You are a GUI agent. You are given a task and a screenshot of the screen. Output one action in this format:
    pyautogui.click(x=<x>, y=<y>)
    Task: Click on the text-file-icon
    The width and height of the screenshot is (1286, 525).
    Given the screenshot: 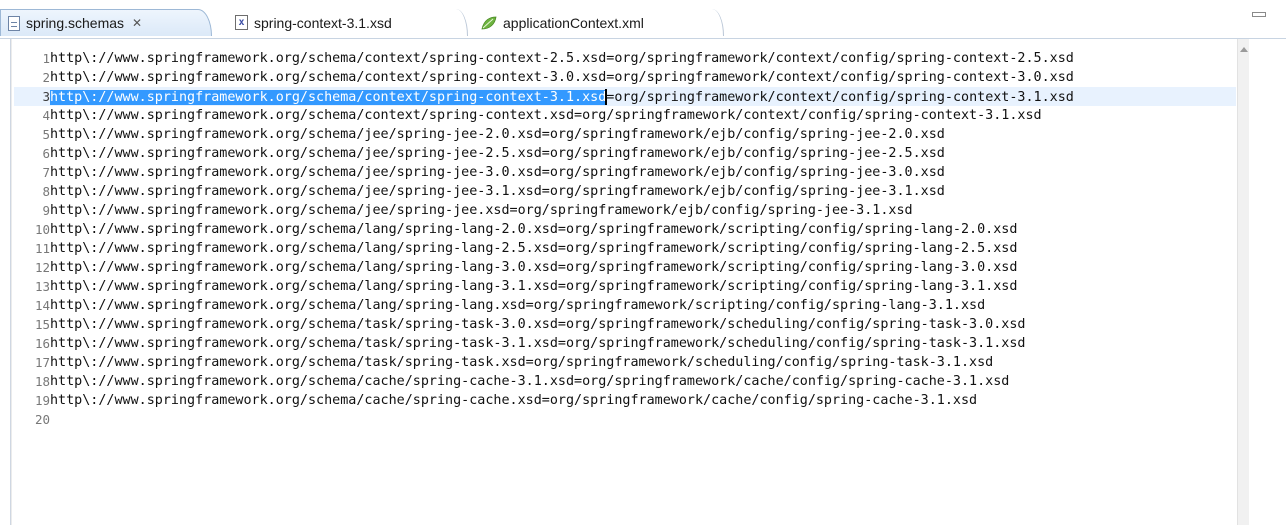 What is the action you would take?
    pyautogui.click(x=14, y=23)
    